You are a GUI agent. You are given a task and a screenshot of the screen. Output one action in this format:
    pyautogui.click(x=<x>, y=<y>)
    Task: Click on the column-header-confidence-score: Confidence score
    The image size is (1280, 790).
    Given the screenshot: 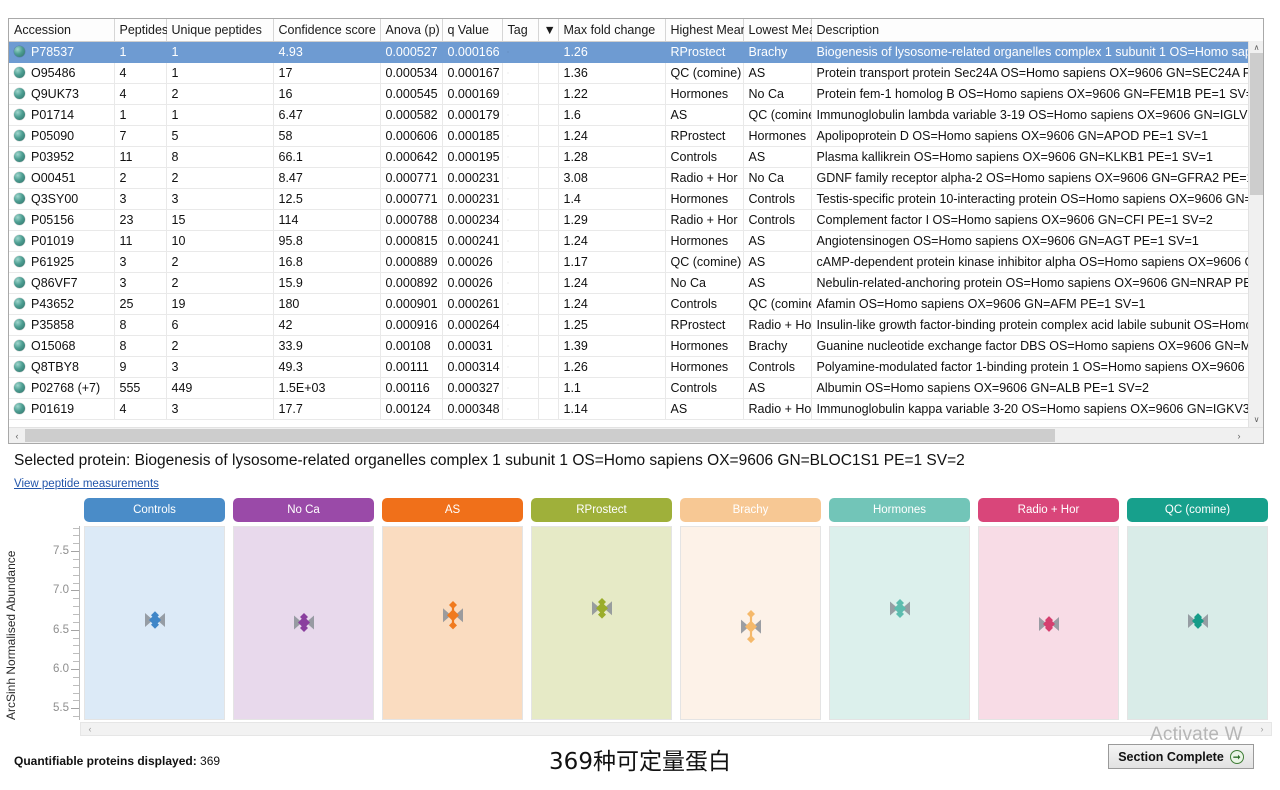 What is the action you would take?
    pyautogui.click(x=327, y=30)
    